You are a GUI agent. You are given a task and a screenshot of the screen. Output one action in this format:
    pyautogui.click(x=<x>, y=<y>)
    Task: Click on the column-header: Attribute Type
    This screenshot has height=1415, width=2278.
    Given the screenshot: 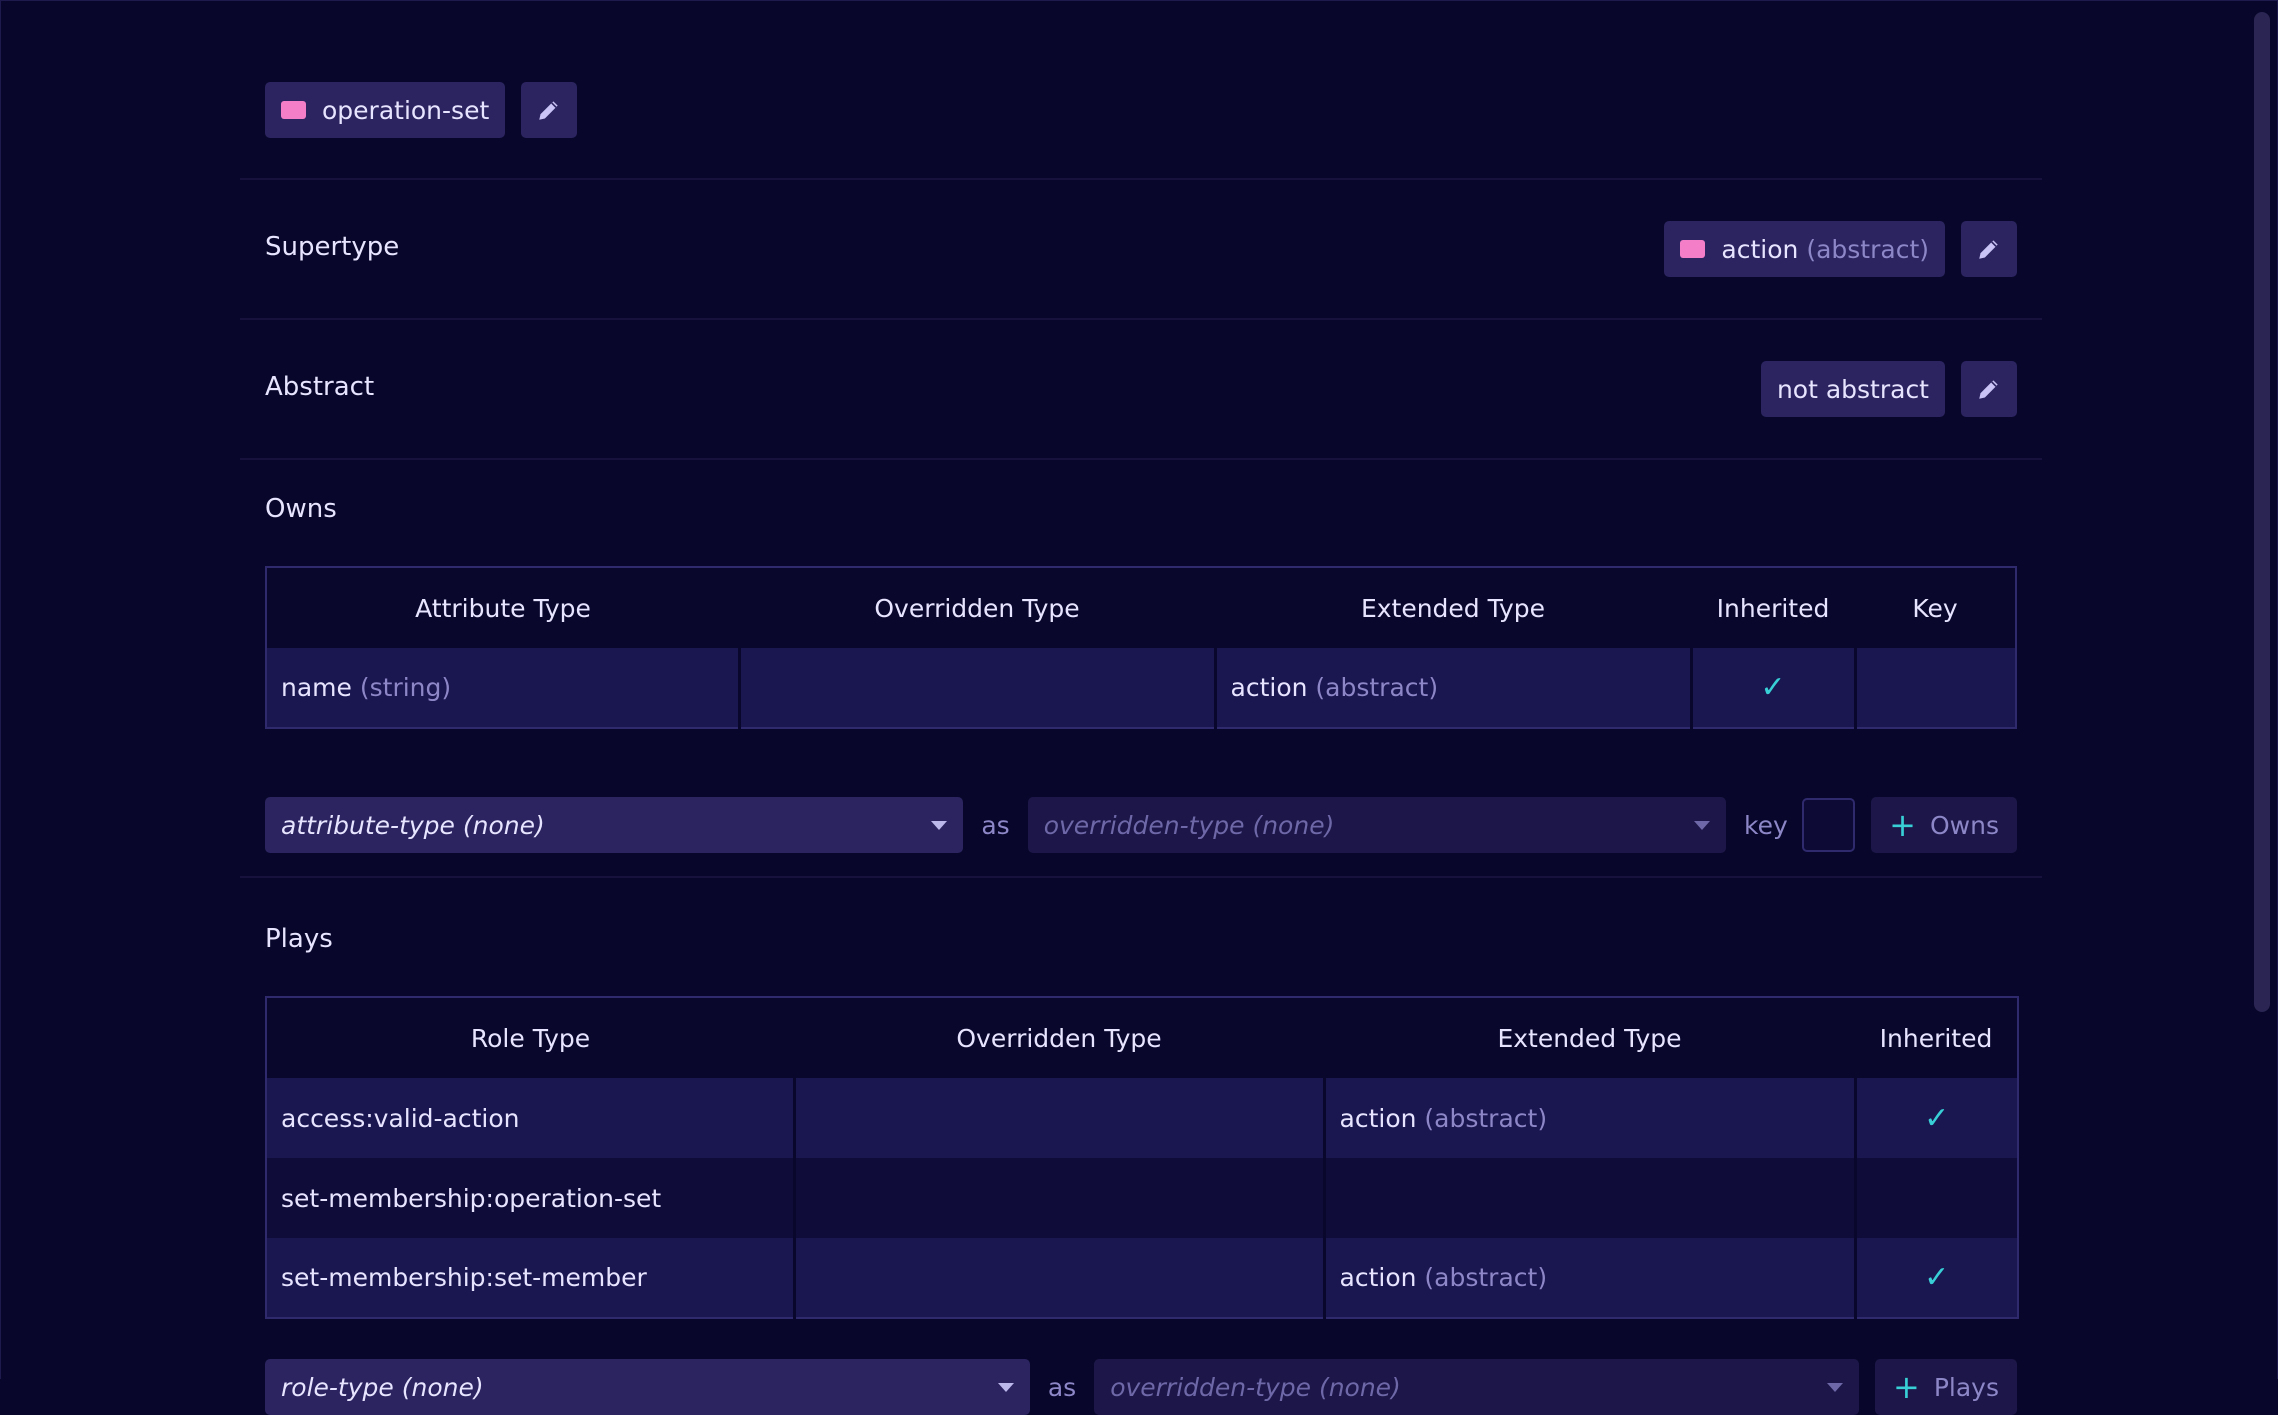 What is the action you would take?
    pyautogui.click(x=502, y=607)
    